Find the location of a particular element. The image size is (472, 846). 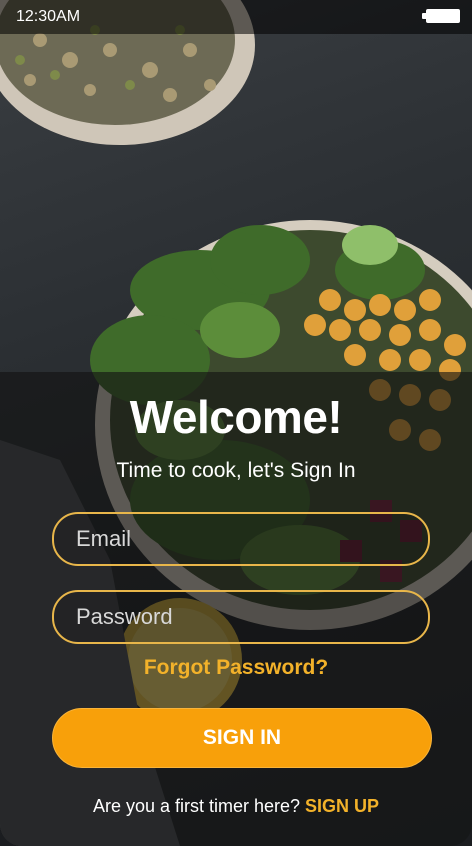

email-field-container is located at coordinates (241, 539).